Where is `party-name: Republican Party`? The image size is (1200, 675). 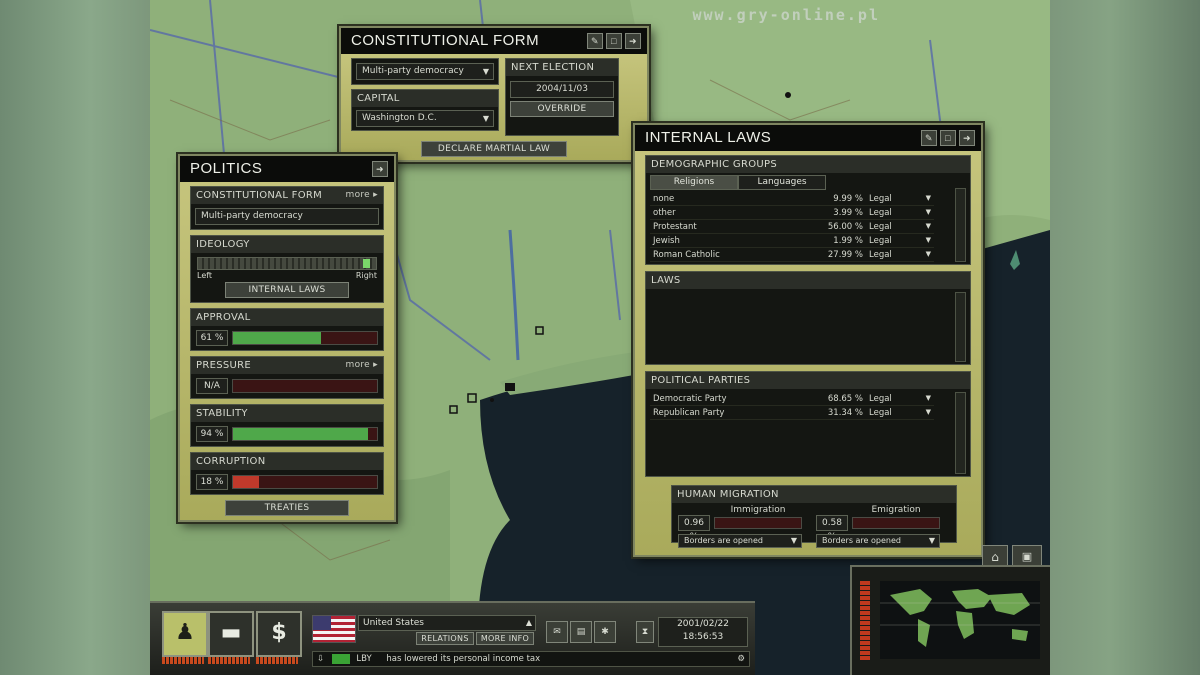 party-name: Republican Party is located at coordinates (734, 412).